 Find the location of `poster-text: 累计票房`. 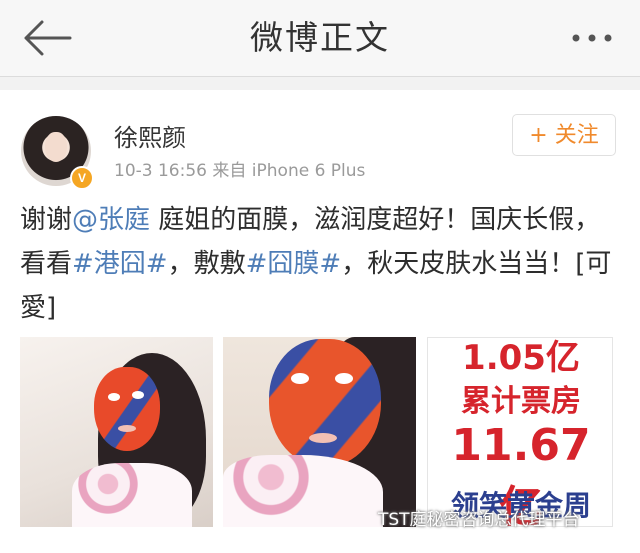

poster-text: 累计票房 is located at coordinates (521, 401).